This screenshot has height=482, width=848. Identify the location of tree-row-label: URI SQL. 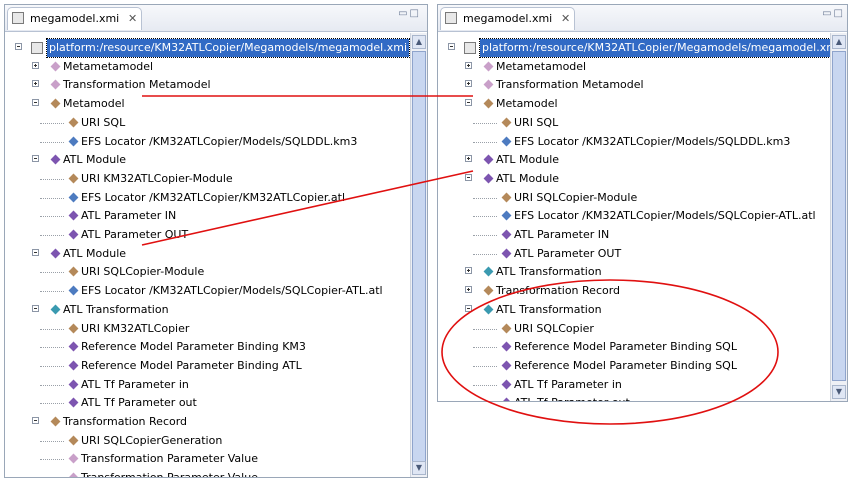
(103, 122).